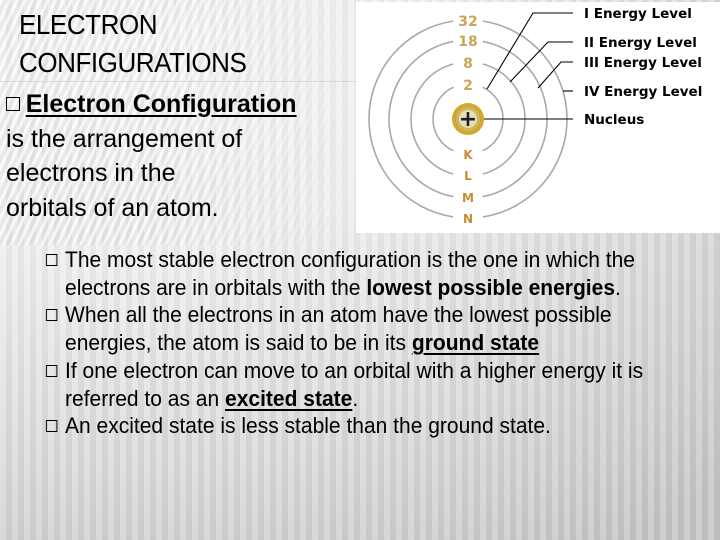  Describe the element at coordinates (124, 138) in the screenshot. I see `definition-line-2: is the arrangement of` at that location.